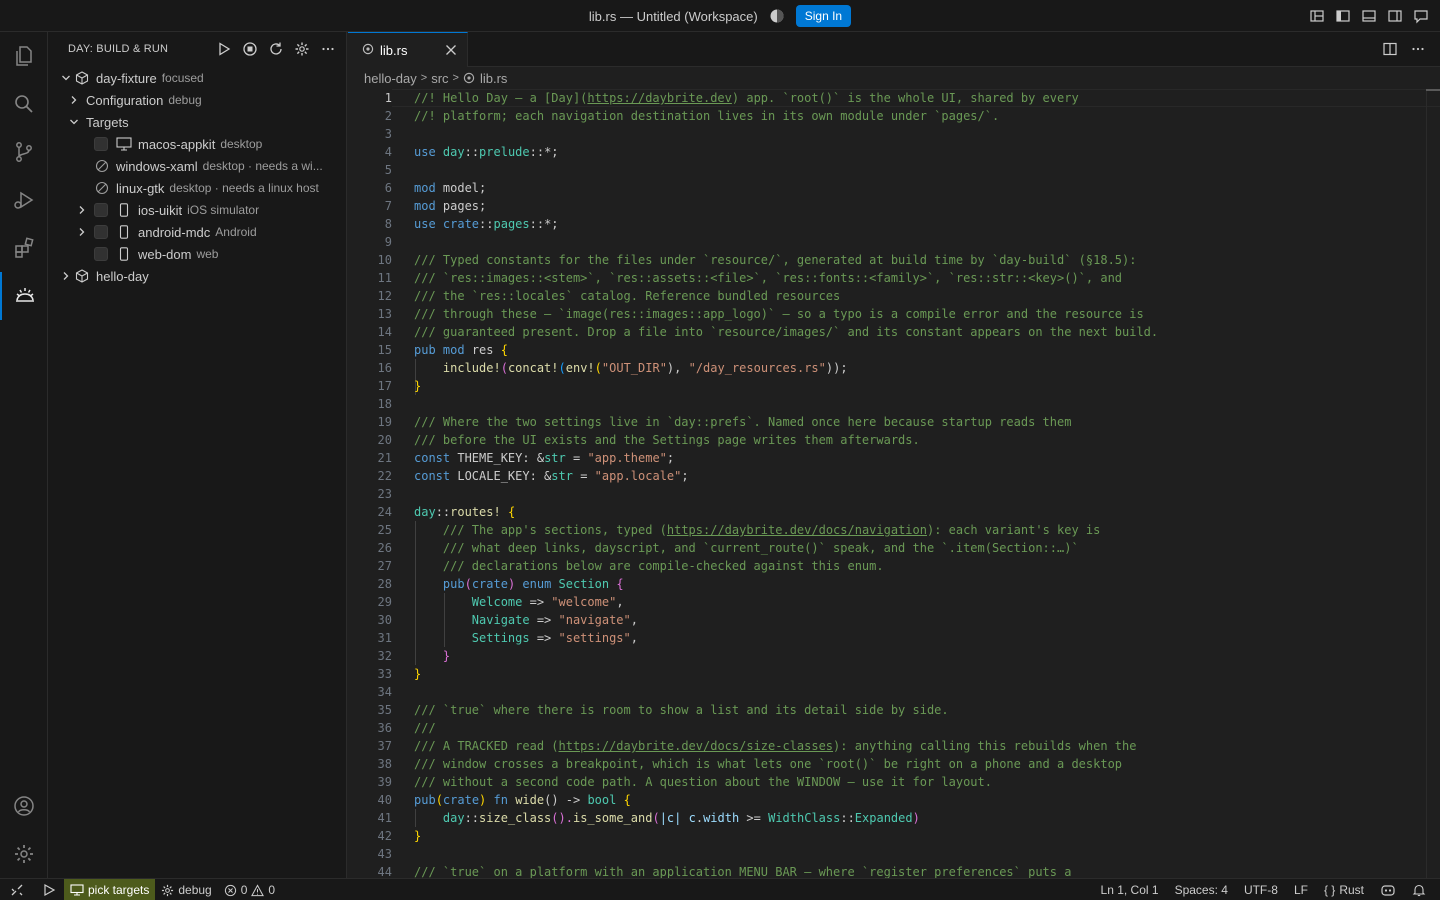 This screenshot has width=1440, height=900. Describe the element at coordinates (1419, 889) in the screenshot. I see `notifications-bell-icon` at that location.